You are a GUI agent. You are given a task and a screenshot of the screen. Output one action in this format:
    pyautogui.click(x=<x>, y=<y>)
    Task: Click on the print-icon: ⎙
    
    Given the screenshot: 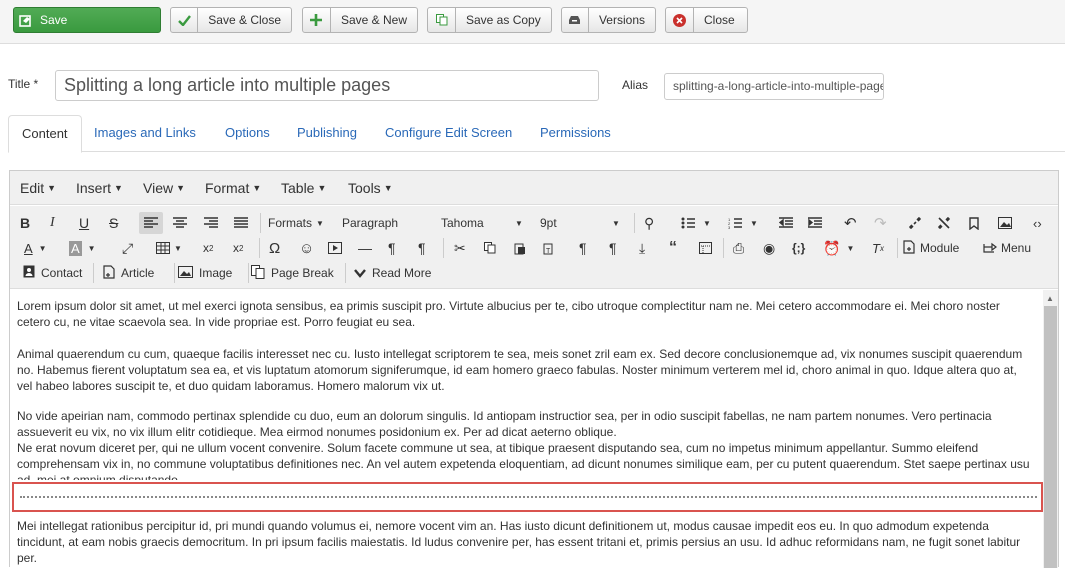 What is the action you would take?
    pyautogui.click(x=738, y=248)
    